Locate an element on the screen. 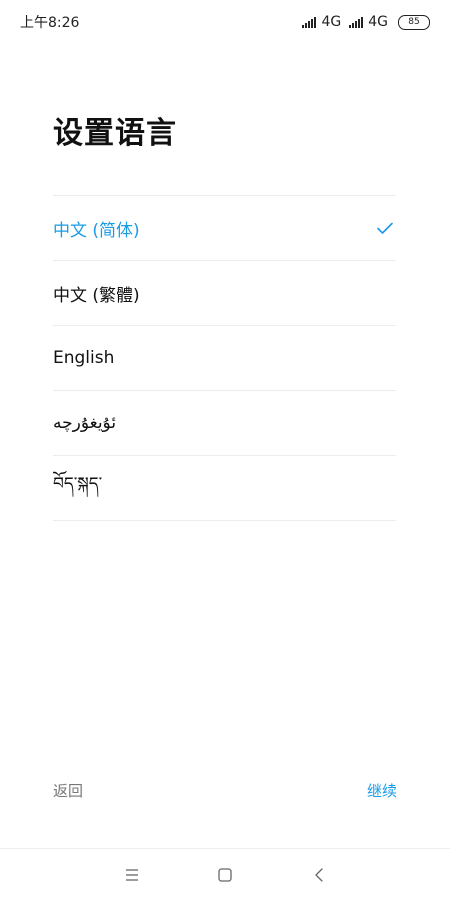 The width and height of the screenshot is (450, 900). status-bar: 上午8:26 4G 4G 85 is located at coordinates (225, 22).